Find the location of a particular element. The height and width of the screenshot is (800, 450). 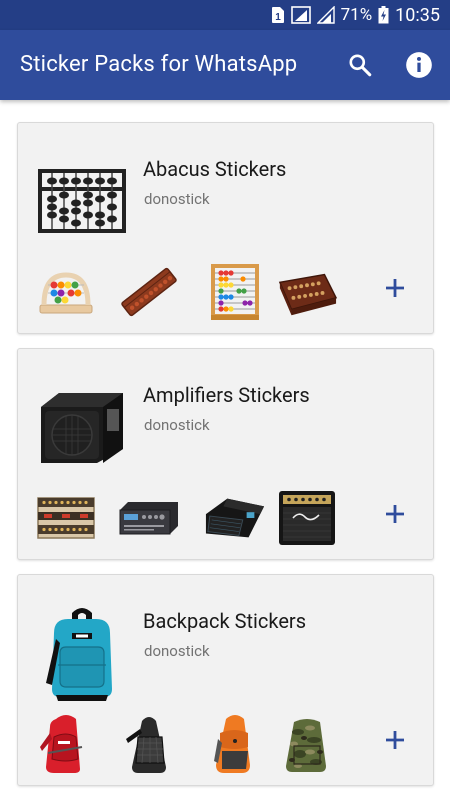

sim-card-icon: 1 is located at coordinates (278, 15).